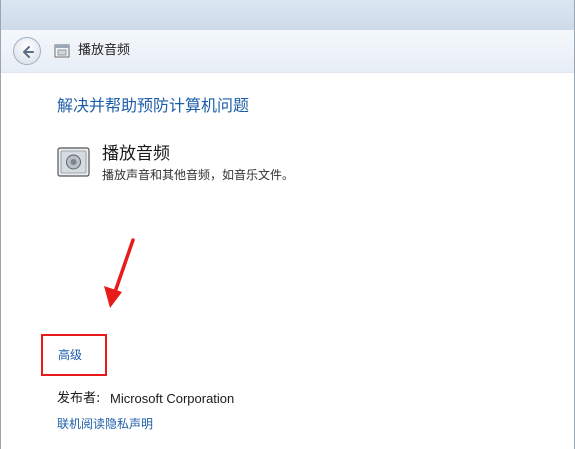 The width and height of the screenshot is (575, 449). What do you see at coordinates (105, 424) in the screenshot?
I see `privacy-statement-link: 联机阅读隐私声明` at bounding box center [105, 424].